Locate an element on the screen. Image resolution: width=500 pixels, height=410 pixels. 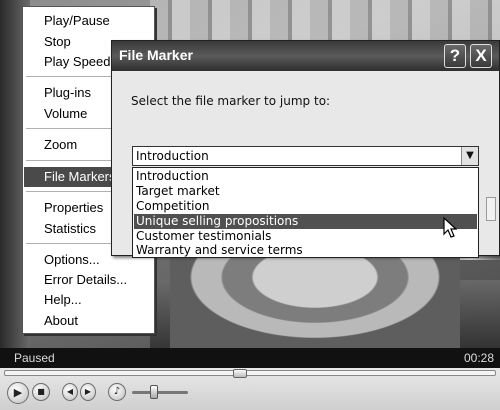
close-button: X is located at coordinates (481, 56).